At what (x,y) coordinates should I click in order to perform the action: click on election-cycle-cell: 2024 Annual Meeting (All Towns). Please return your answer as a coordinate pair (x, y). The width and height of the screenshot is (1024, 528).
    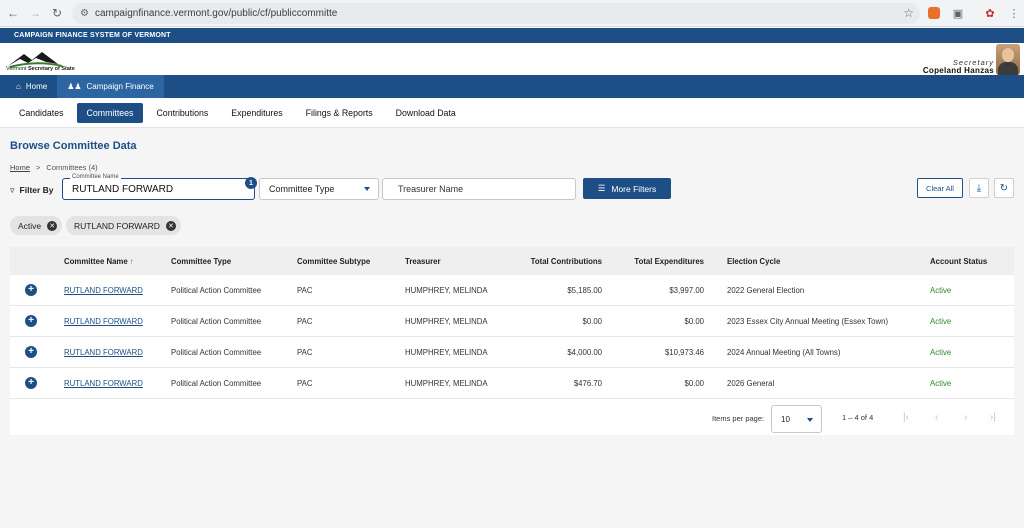
    Looking at the image, I should click on (784, 352).